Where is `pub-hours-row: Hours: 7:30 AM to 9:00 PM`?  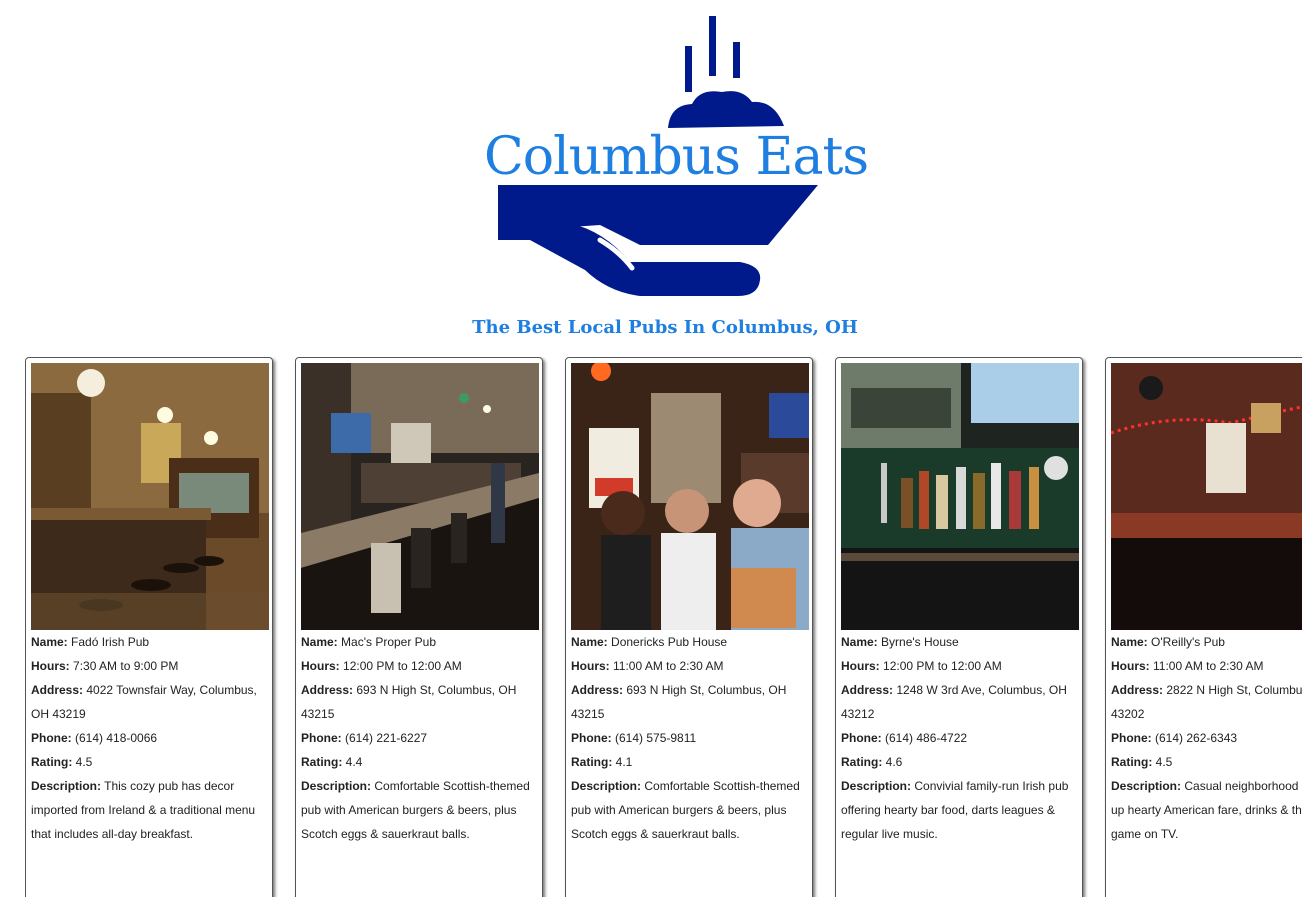 pub-hours-row: Hours: 7:30 AM to 9:00 PM is located at coordinates (151, 666).